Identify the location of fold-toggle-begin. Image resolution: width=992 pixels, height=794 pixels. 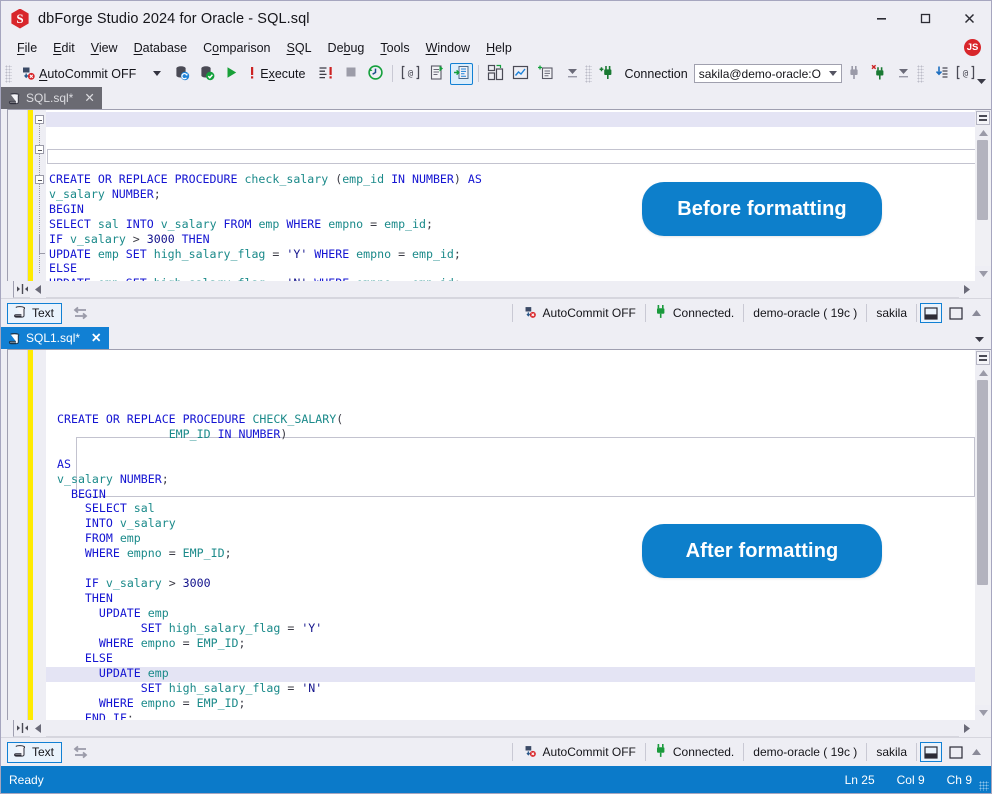
(39, 149).